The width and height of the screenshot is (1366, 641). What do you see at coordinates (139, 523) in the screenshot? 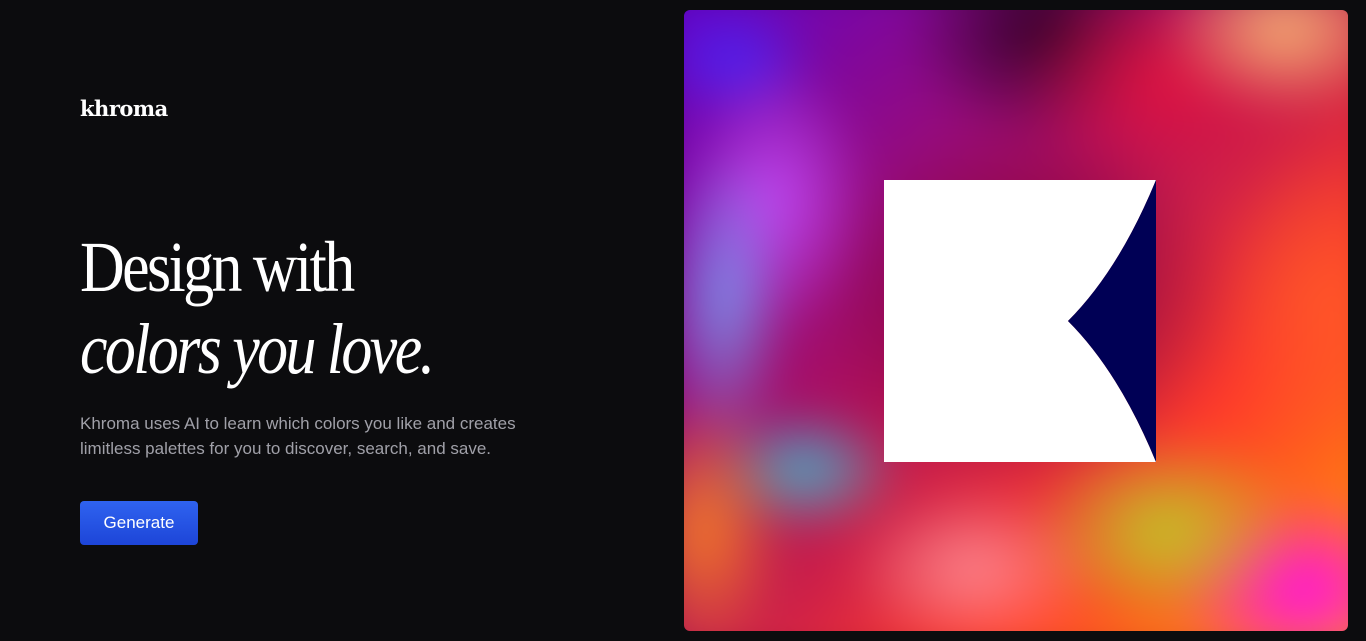
I see `generate-button: Generate` at bounding box center [139, 523].